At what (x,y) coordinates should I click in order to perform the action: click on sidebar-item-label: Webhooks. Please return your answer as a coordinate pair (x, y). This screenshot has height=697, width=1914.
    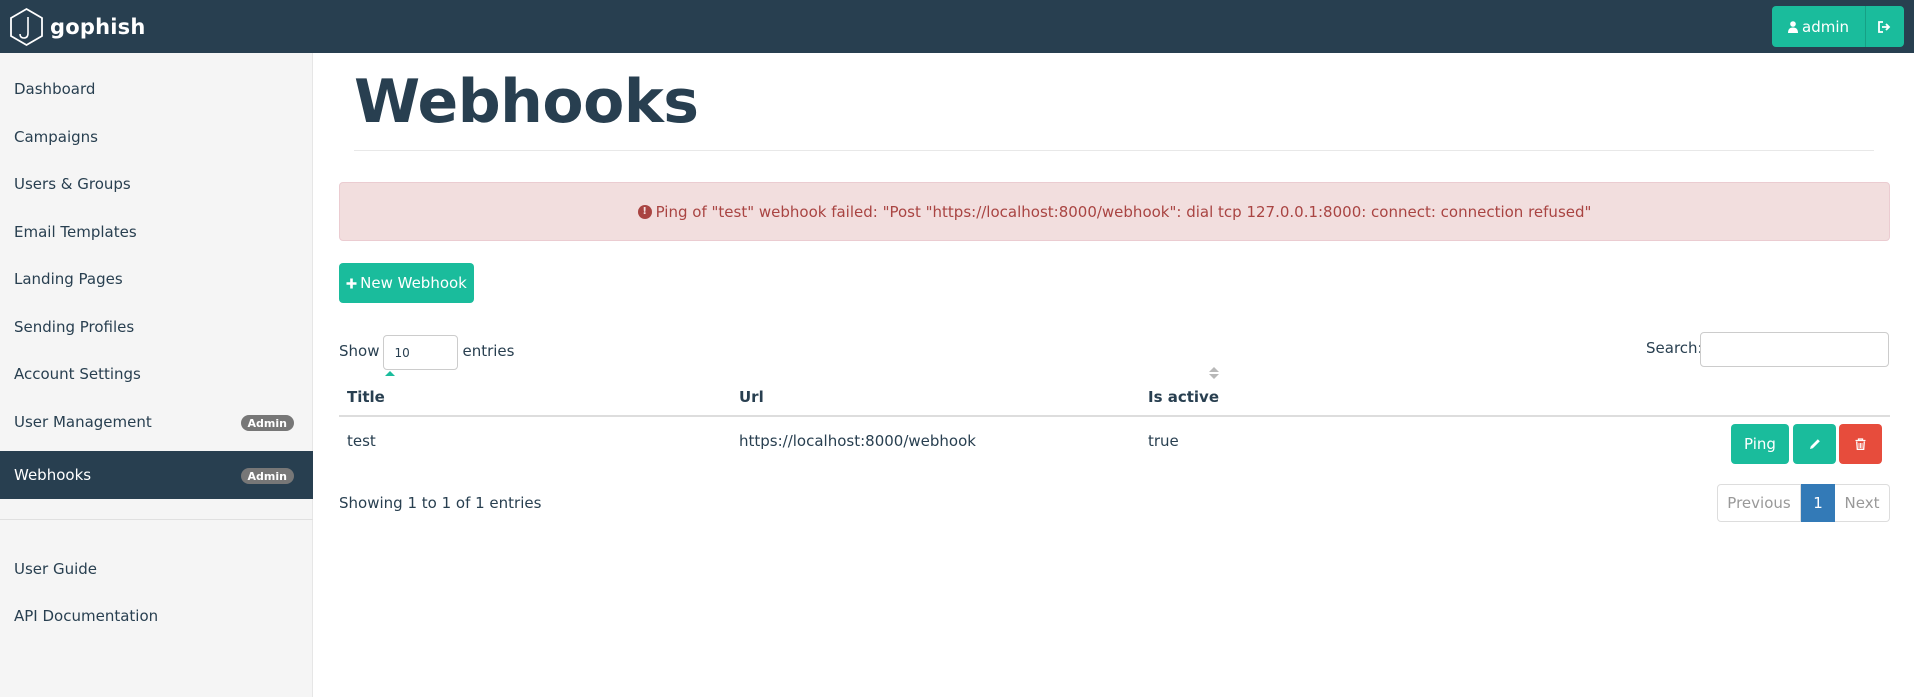
    Looking at the image, I should click on (53, 475).